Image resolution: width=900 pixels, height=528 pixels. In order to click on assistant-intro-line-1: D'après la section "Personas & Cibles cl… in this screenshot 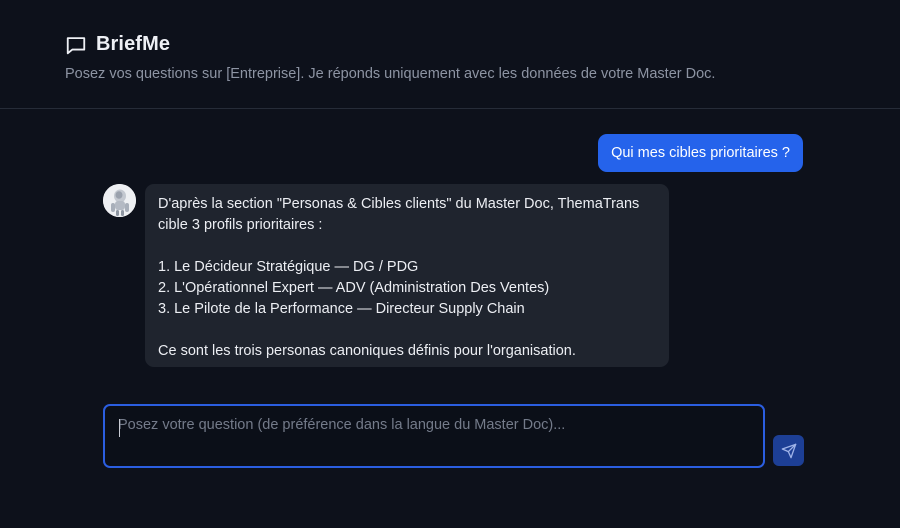, I will do `click(399, 204)`.